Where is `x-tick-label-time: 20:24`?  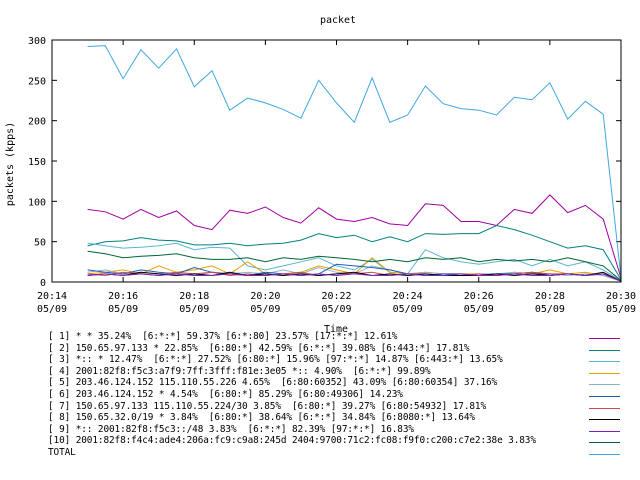 x-tick-label-time: 20:24 is located at coordinates (408, 296).